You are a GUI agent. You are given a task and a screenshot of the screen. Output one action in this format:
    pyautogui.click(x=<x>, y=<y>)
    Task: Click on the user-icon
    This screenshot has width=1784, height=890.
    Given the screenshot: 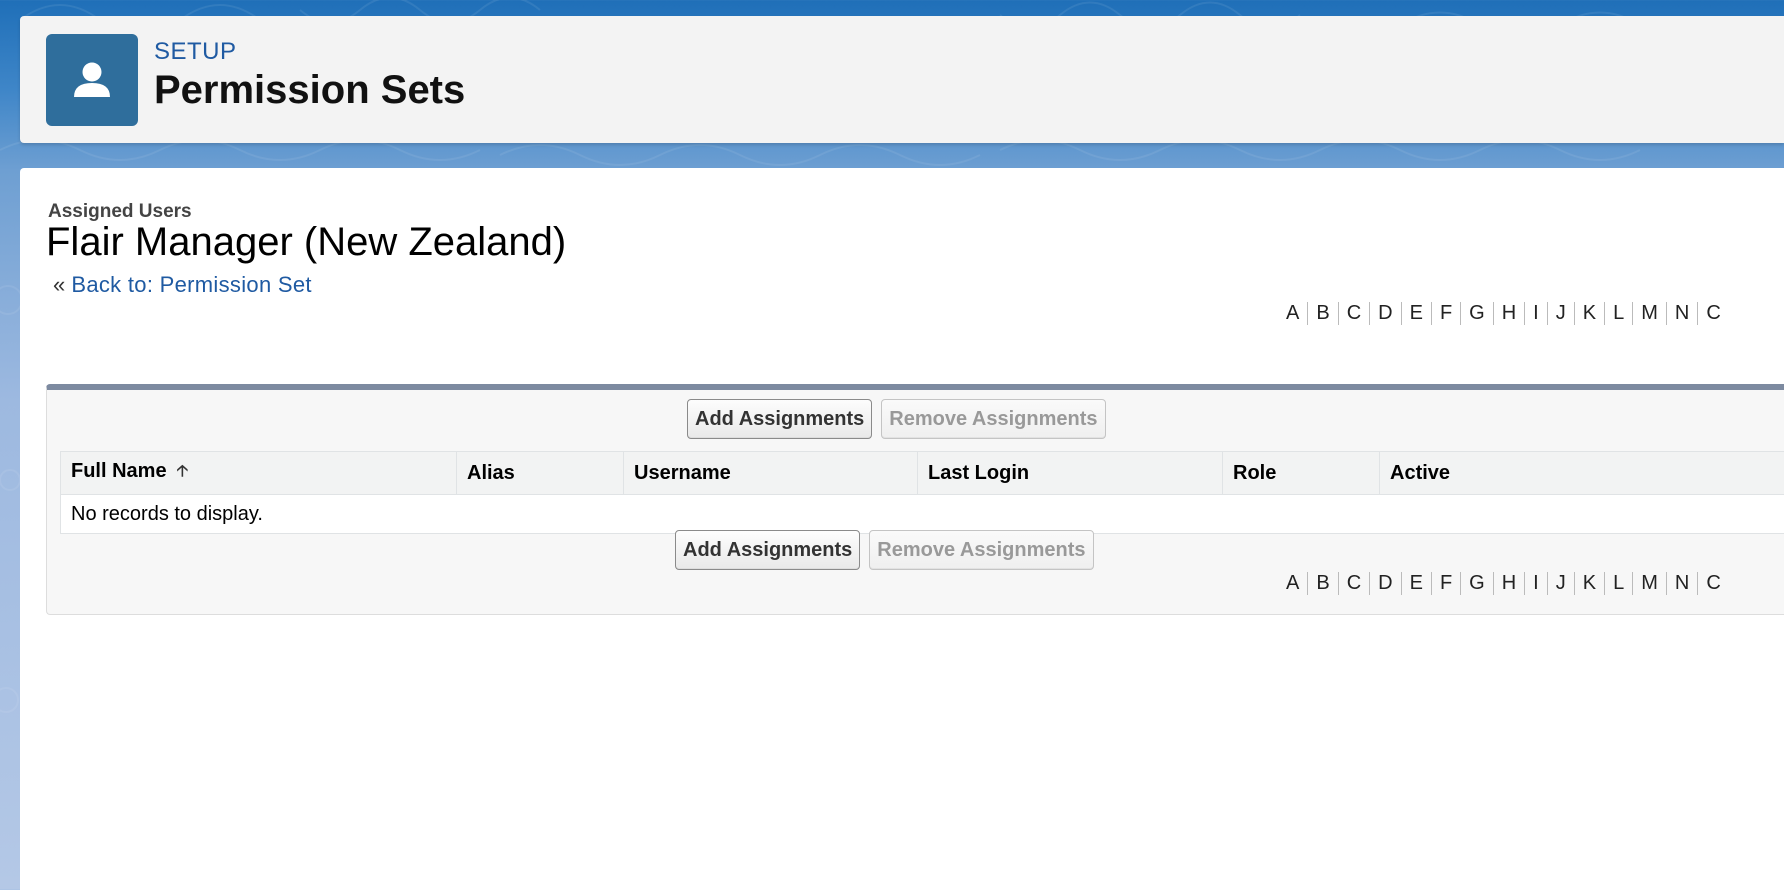 What is the action you would take?
    pyautogui.click(x=92, y=80)
    